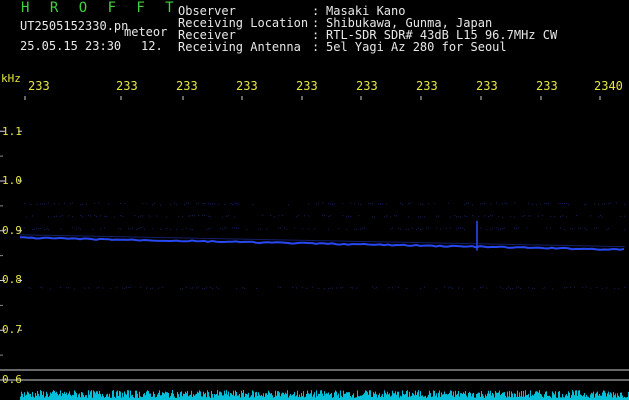  What do you see at coordinates (152, 46) in the screenshot?
I see `meteor-count: 12.` at bounding box center [152, 46].